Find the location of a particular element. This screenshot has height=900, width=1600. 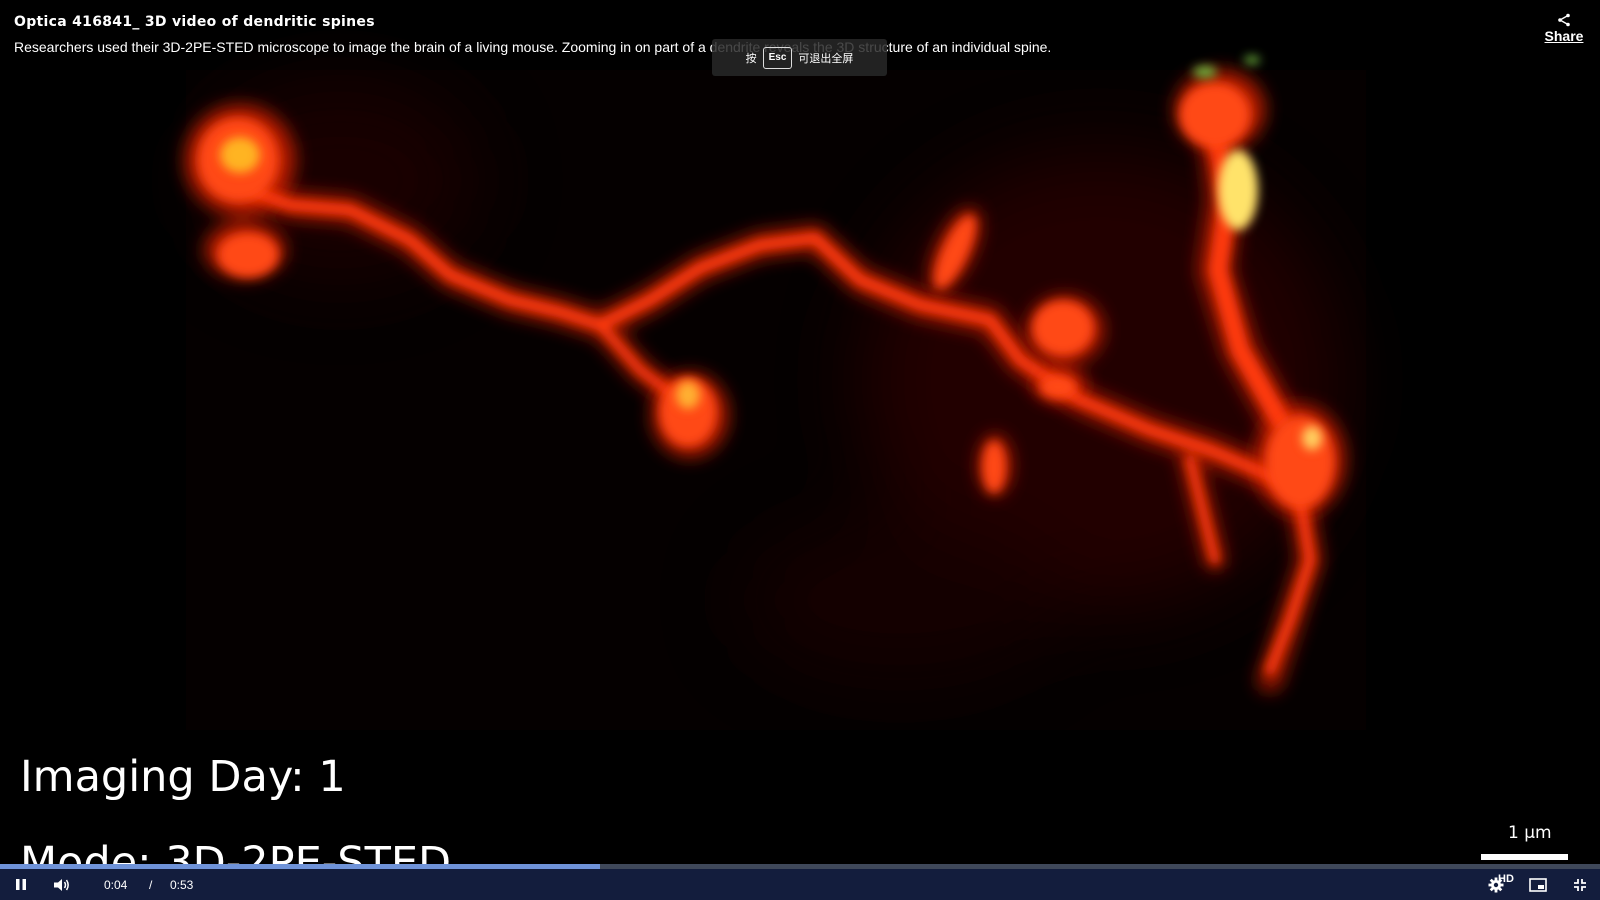

volume-button is located at coordinates (62, 884).